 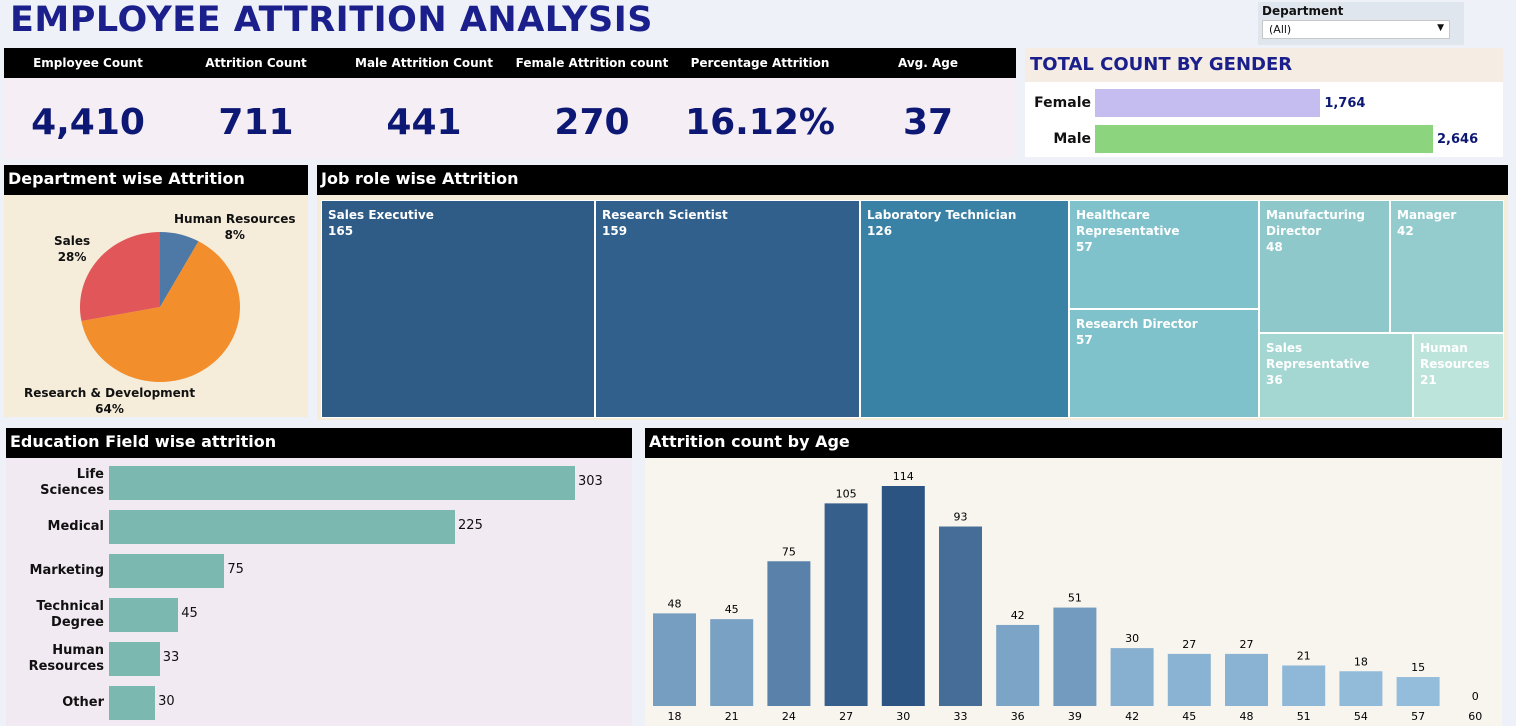 I want to click on treemap-label: Manager, so click(x=1427, y=215).